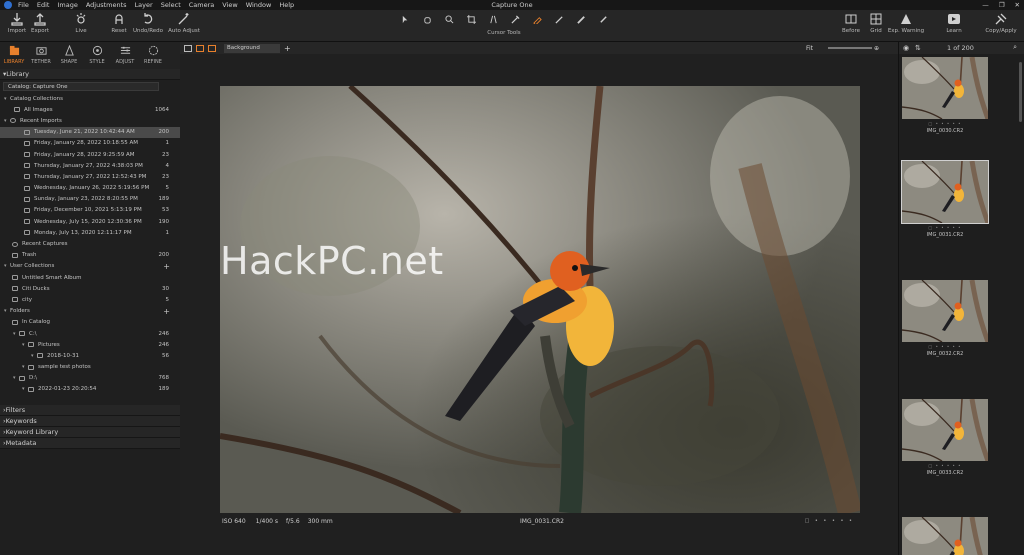 This screenshot has height=555, width=1024. I want to click on eye-icon: ◉, so click(906, 48).